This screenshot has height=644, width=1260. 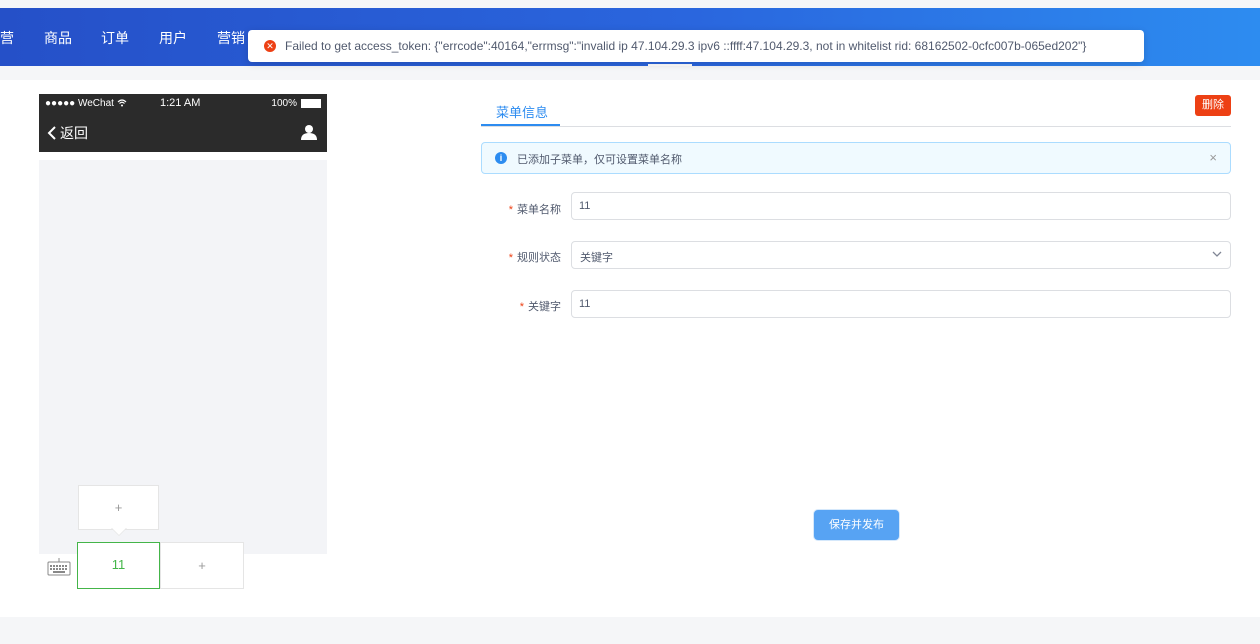 I want to click on battery-icon, so click(x=311, y=103).